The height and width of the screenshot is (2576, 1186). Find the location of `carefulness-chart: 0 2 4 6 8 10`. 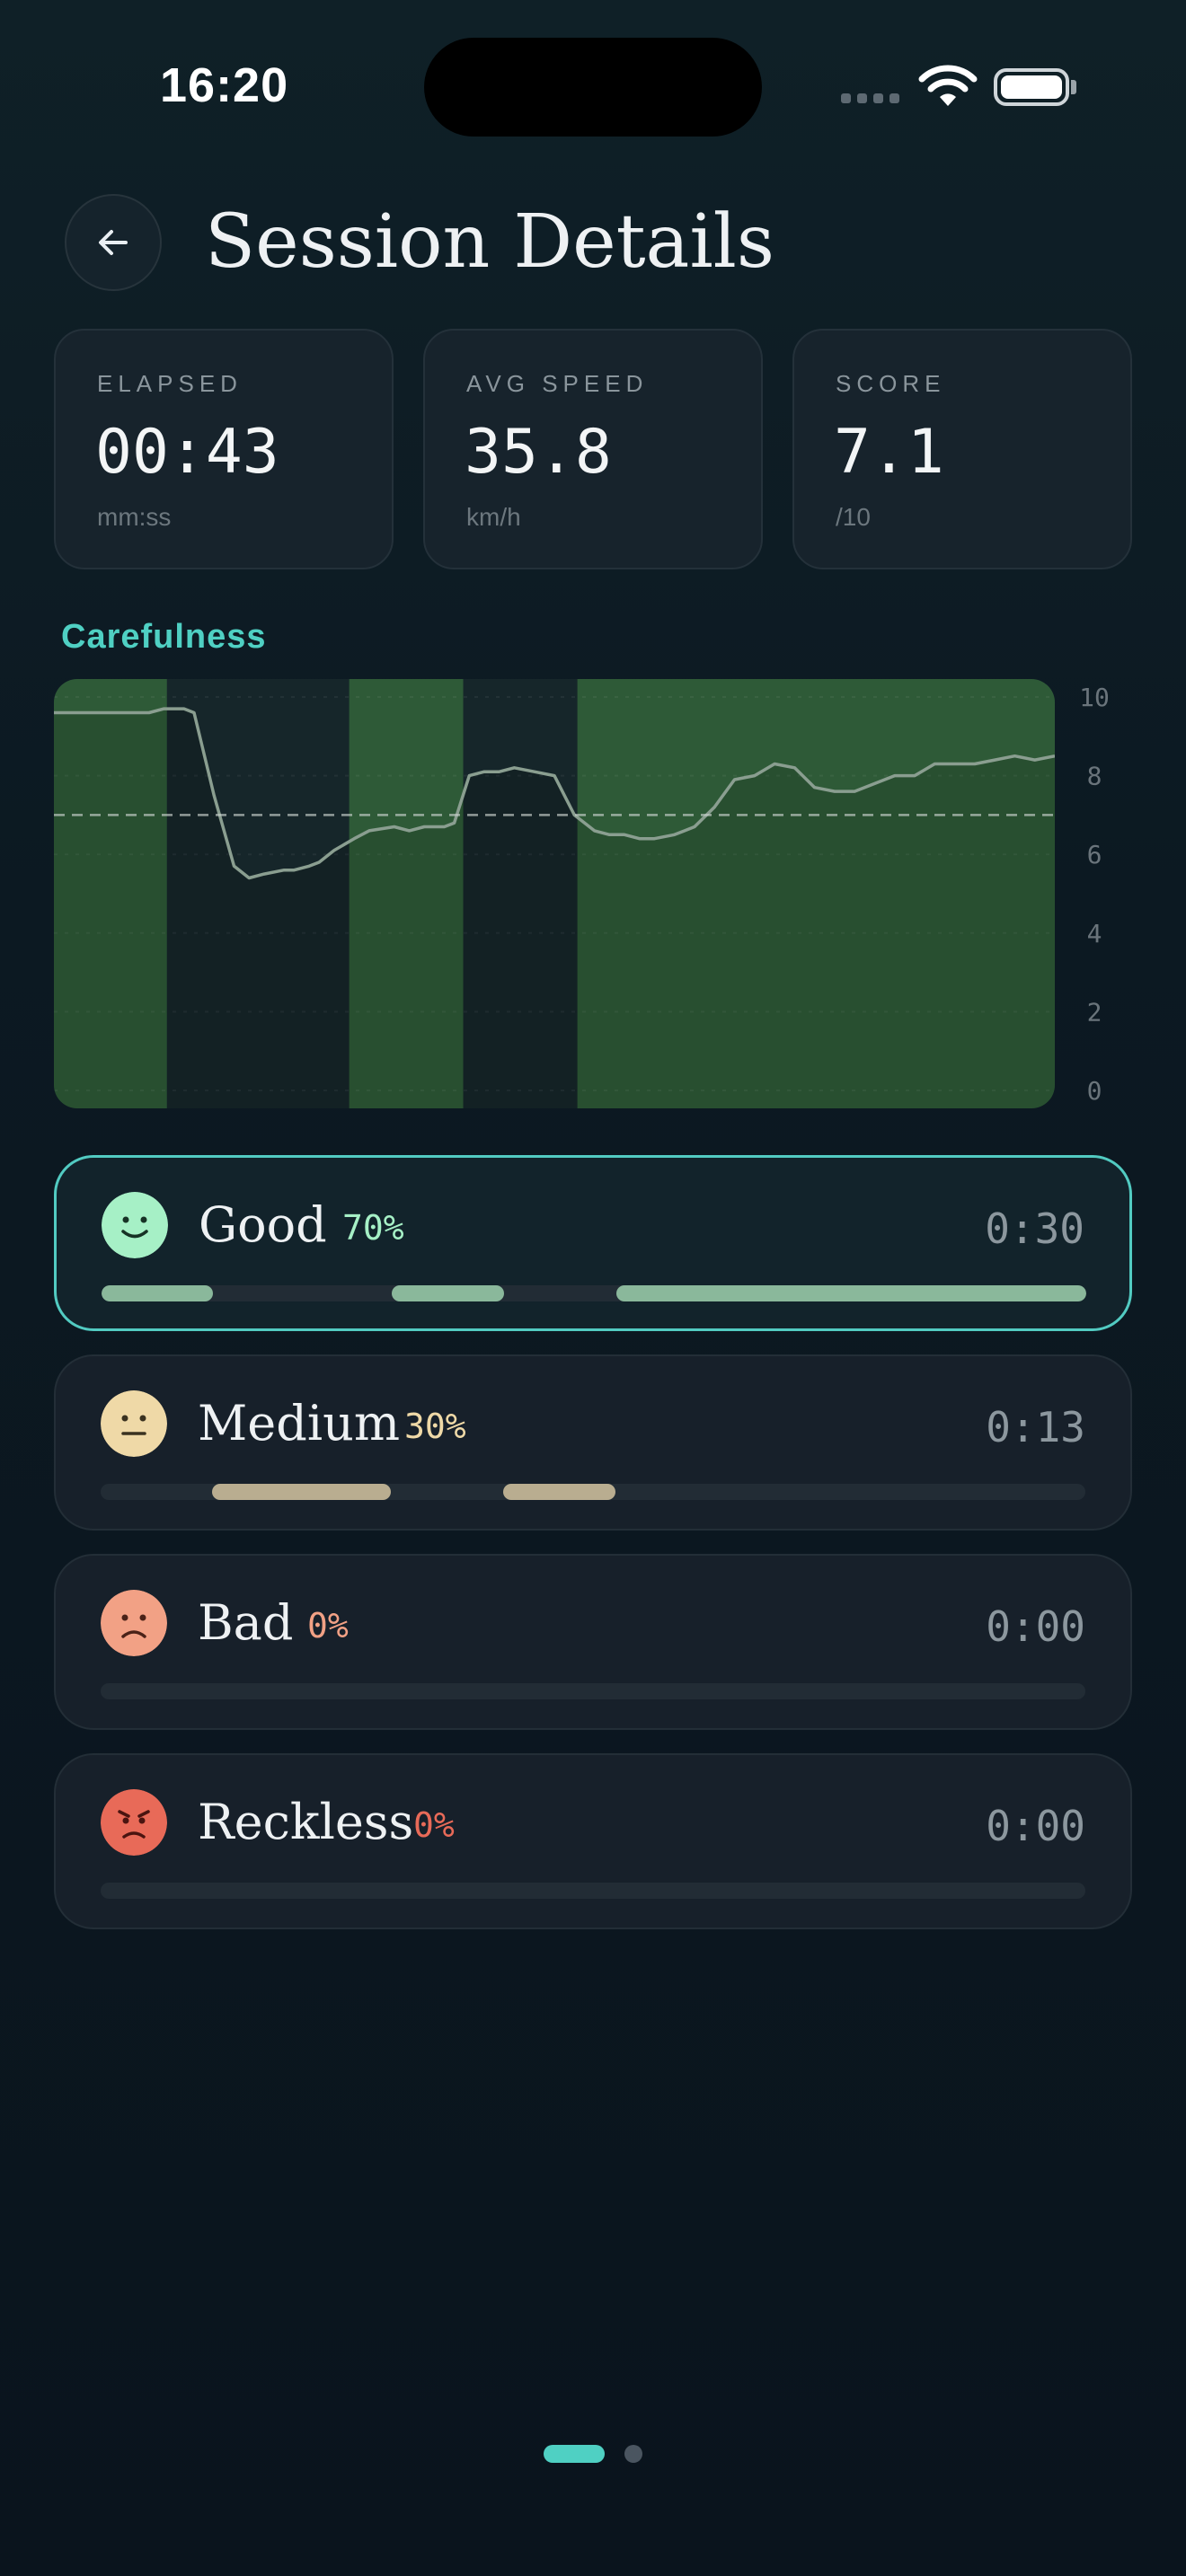

carefulness-chart: 0 2 4 6 8 10 is located at coordinates (582, 893).